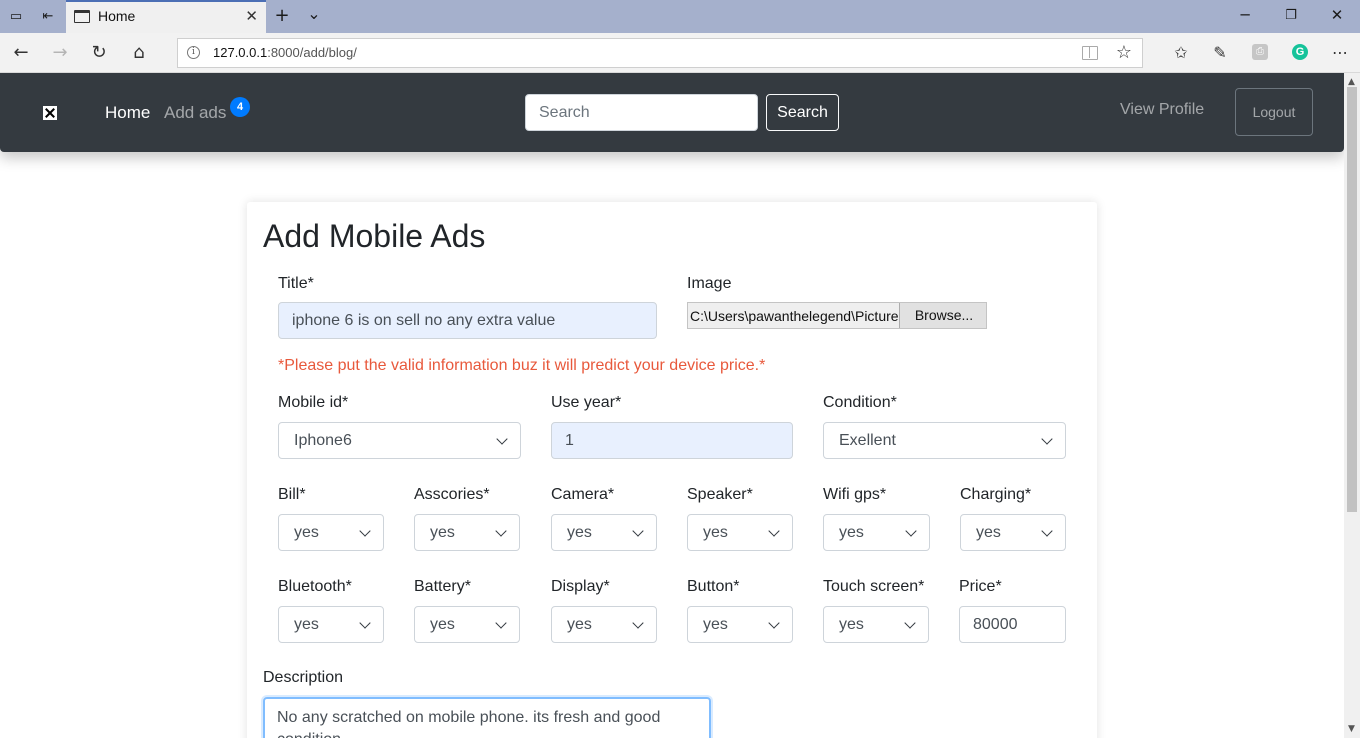 This screenshot has width=1360, height=738. What do you see at coordinates (980, 586) in the screenshot?
I see `price-label: Price*` at bounding box center [980, 586].